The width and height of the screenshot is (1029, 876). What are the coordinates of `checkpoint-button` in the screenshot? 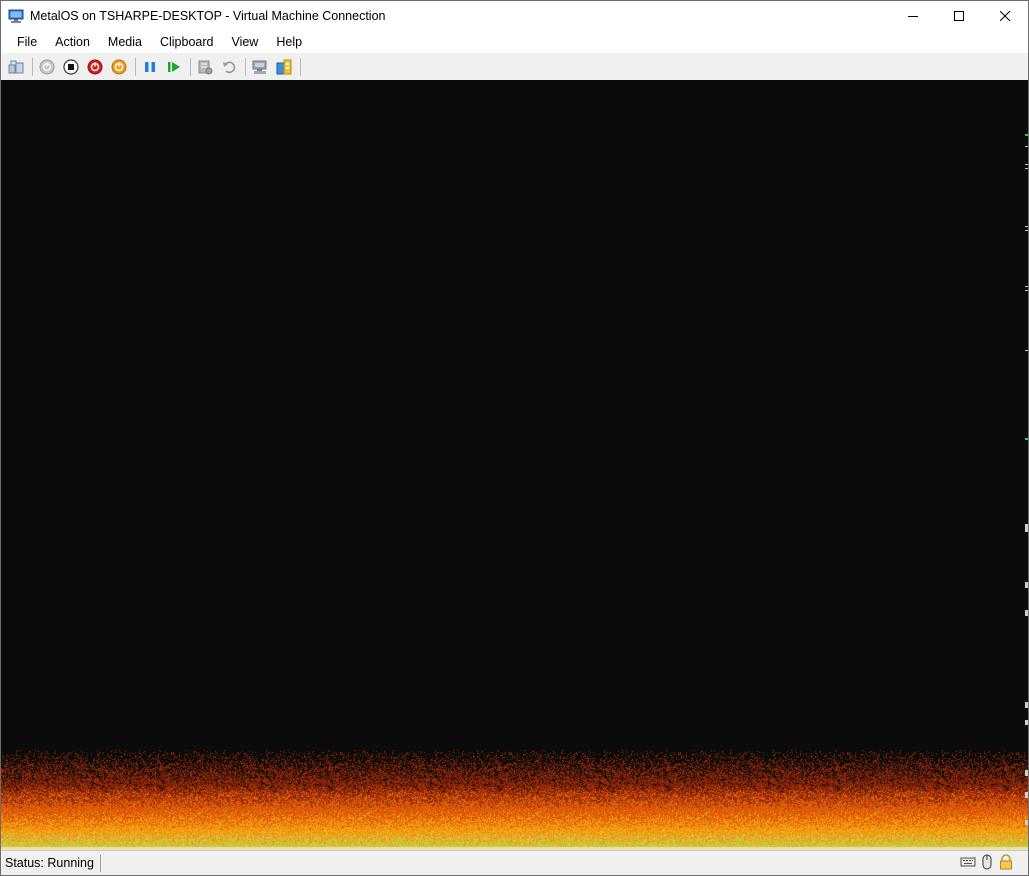 It's located at (205, 67).